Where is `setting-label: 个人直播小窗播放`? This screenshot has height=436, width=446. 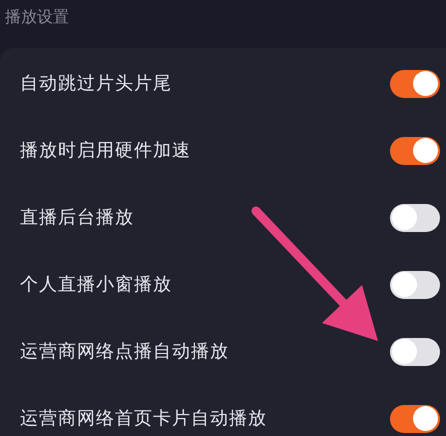 setting-label: 个人直播小窗播放 is located at coordinates (96, 285).